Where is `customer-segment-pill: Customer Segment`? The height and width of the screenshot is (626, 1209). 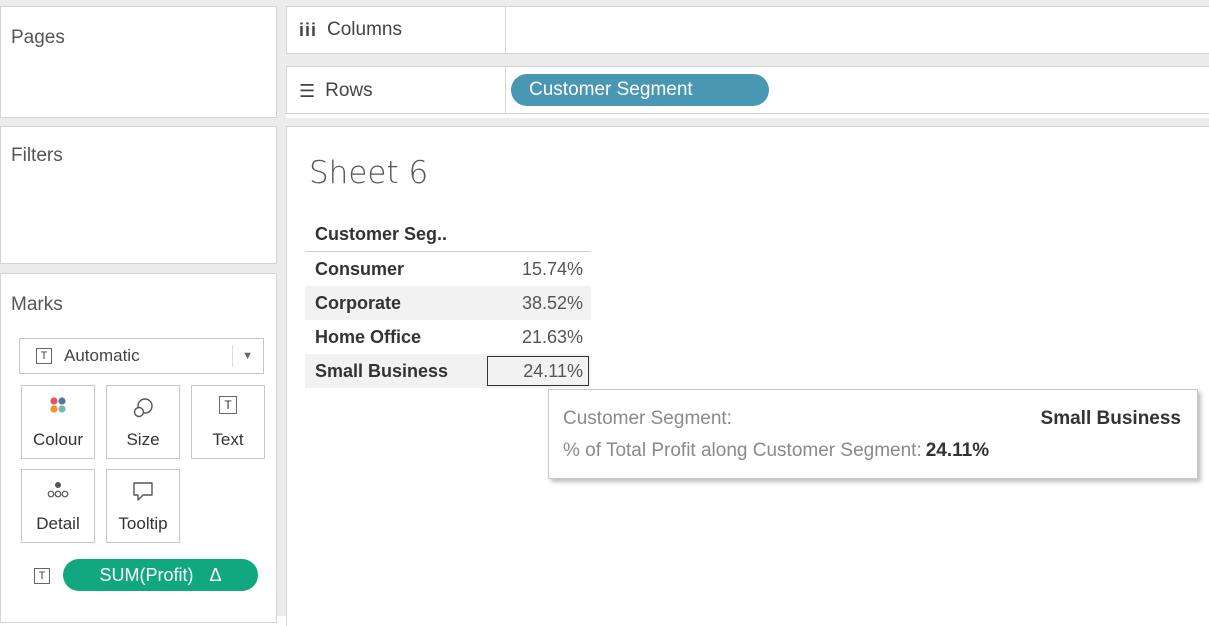 customer-segment-pill: Customer Segment is located at coordinates (640, 90).